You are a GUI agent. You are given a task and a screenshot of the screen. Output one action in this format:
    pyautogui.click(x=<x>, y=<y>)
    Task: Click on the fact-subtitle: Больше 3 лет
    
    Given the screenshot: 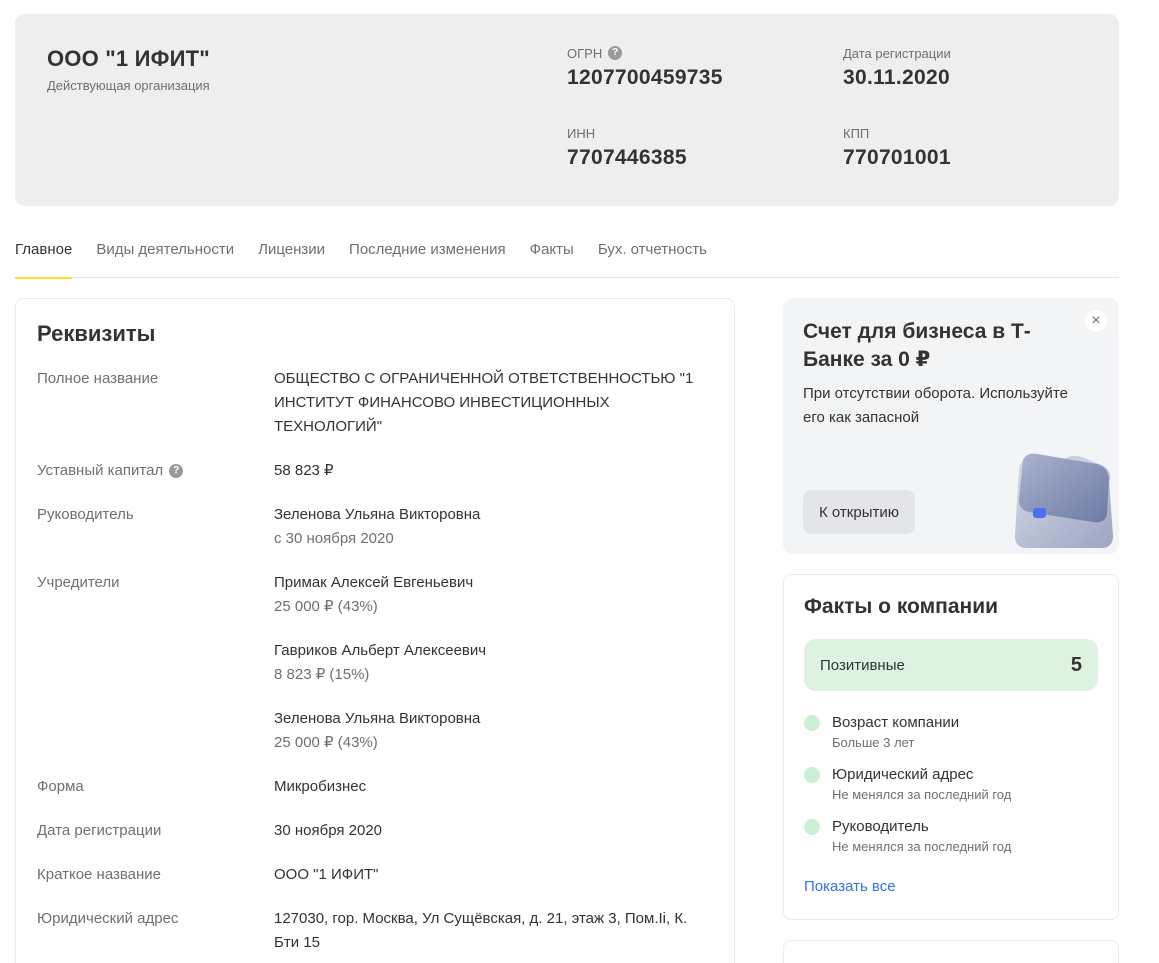 What is the action you would take?
    pyautogui.click(x=873, y=742)
    